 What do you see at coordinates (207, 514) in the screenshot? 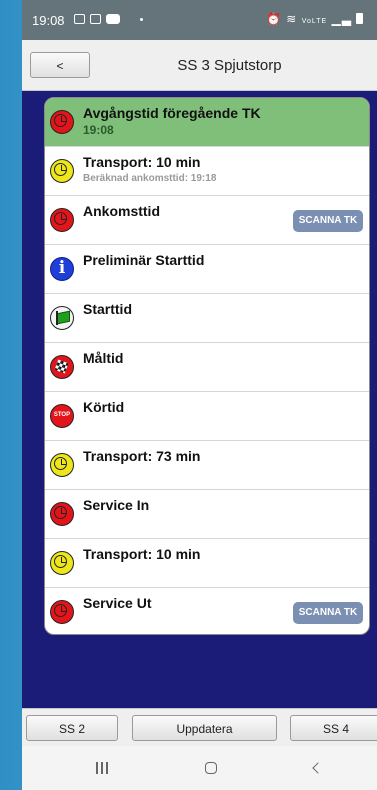
I see `row-service-in: Service In` at bounding box center [207, 514].